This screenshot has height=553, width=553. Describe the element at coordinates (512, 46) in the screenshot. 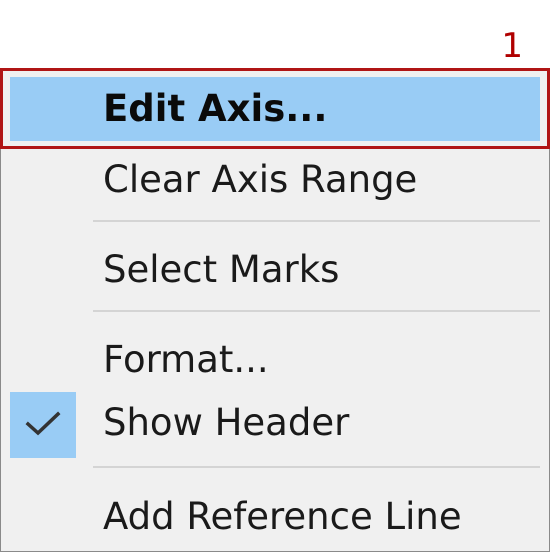

I see `step-number-annotation: 1` at that location.